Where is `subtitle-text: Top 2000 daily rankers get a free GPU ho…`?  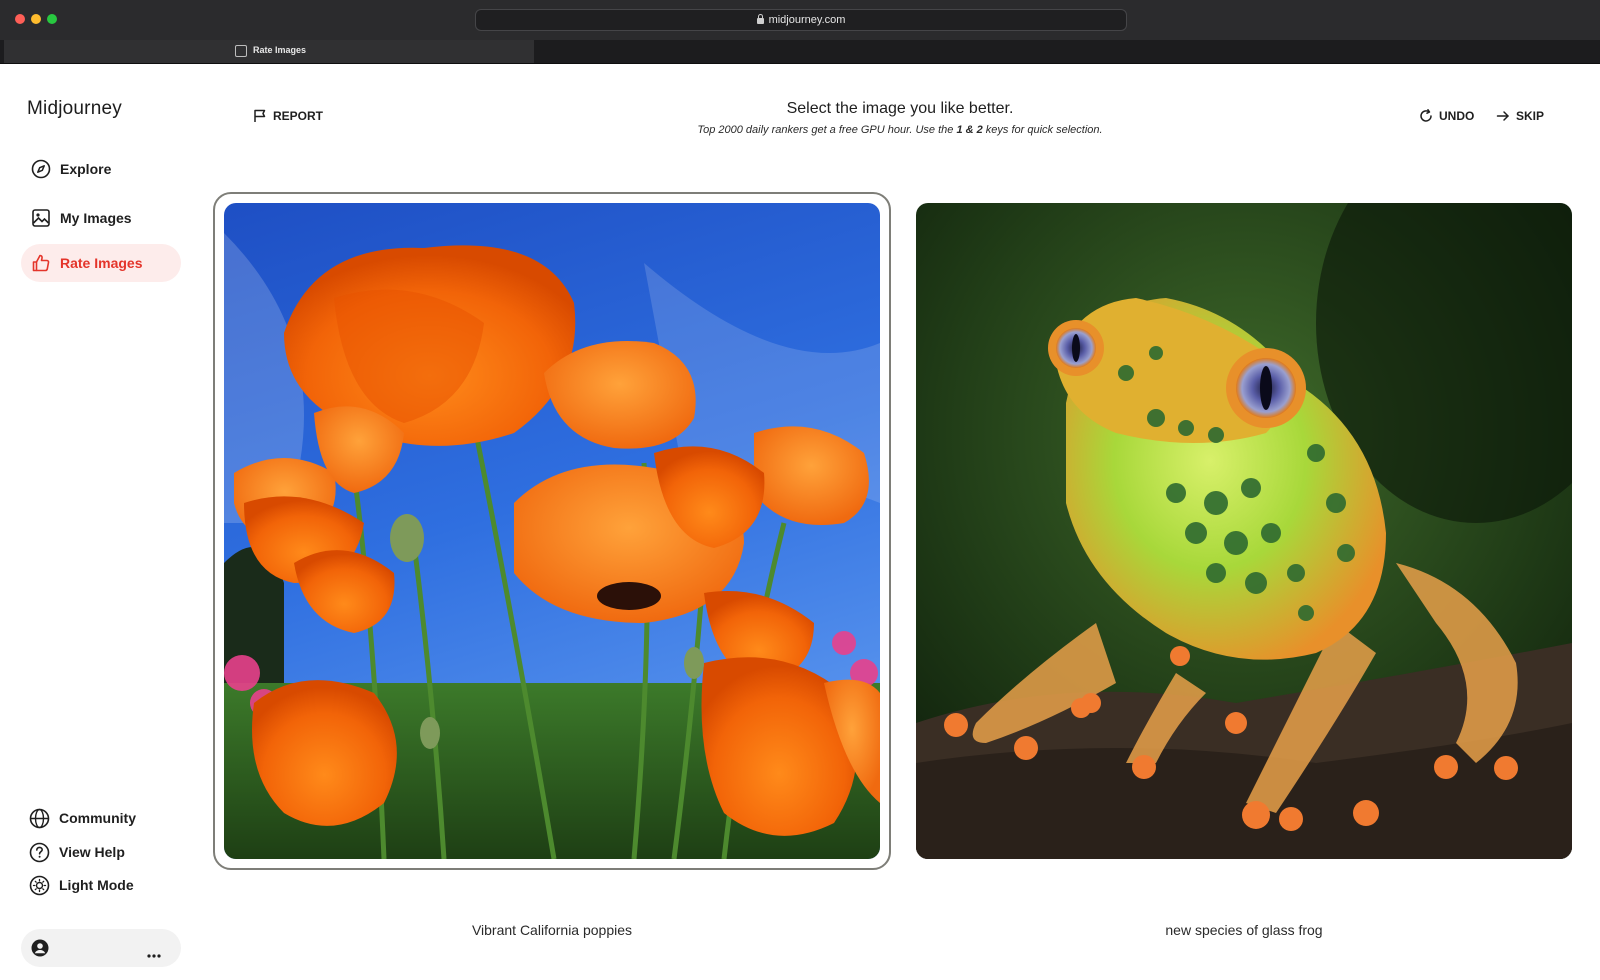 subtitle-text: Top 2000 daily rankers get a free GPU ho… is located at coordinates (827, 130).